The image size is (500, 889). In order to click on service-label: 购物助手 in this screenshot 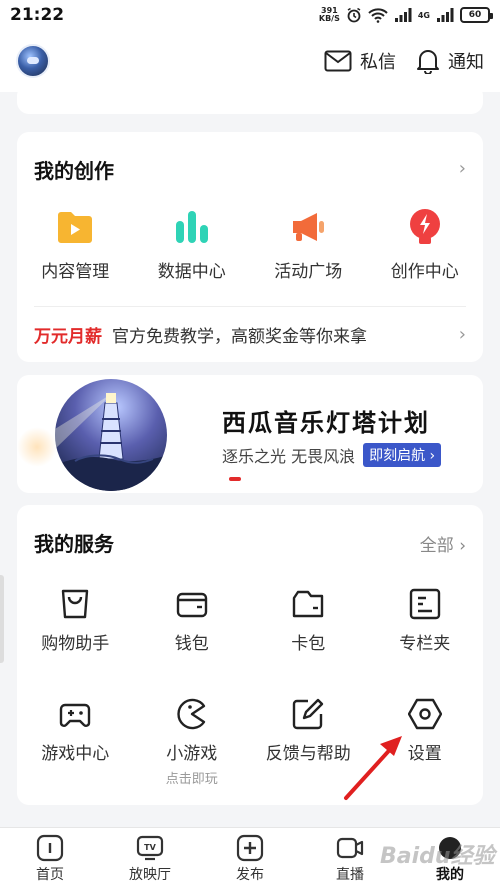, I will do `click(75, 644)`.